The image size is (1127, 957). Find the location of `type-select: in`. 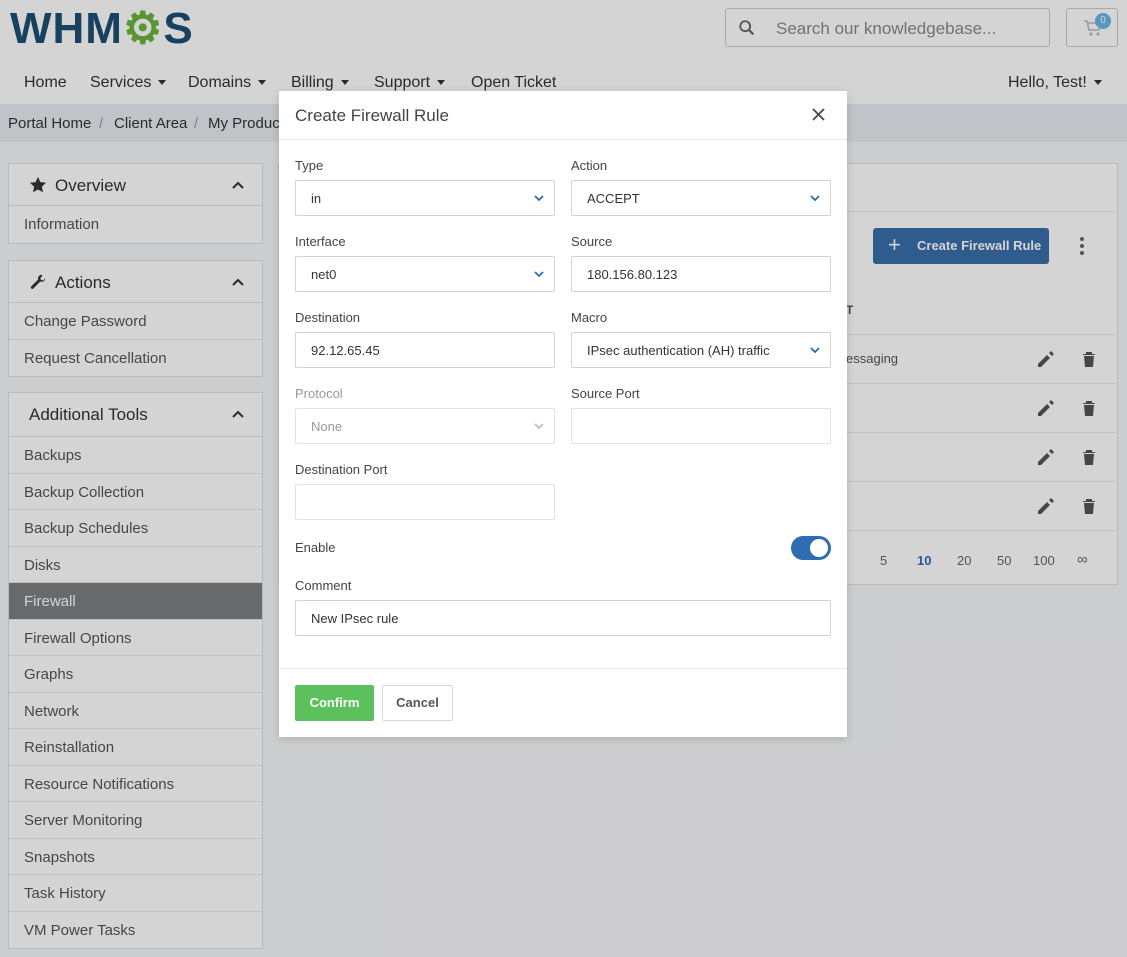

type-select: in is located at coordinates (425, 198).